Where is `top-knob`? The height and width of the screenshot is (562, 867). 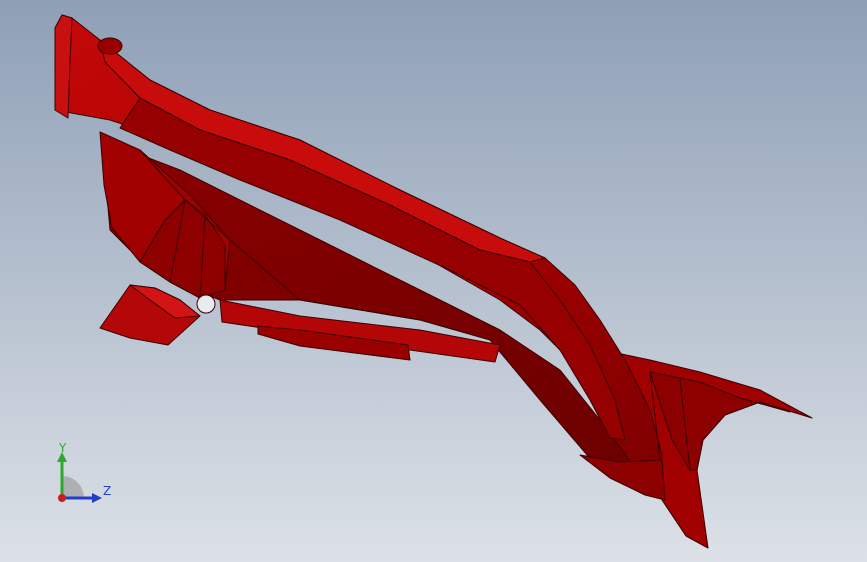 top-knob is located at coordinates (110, 46).